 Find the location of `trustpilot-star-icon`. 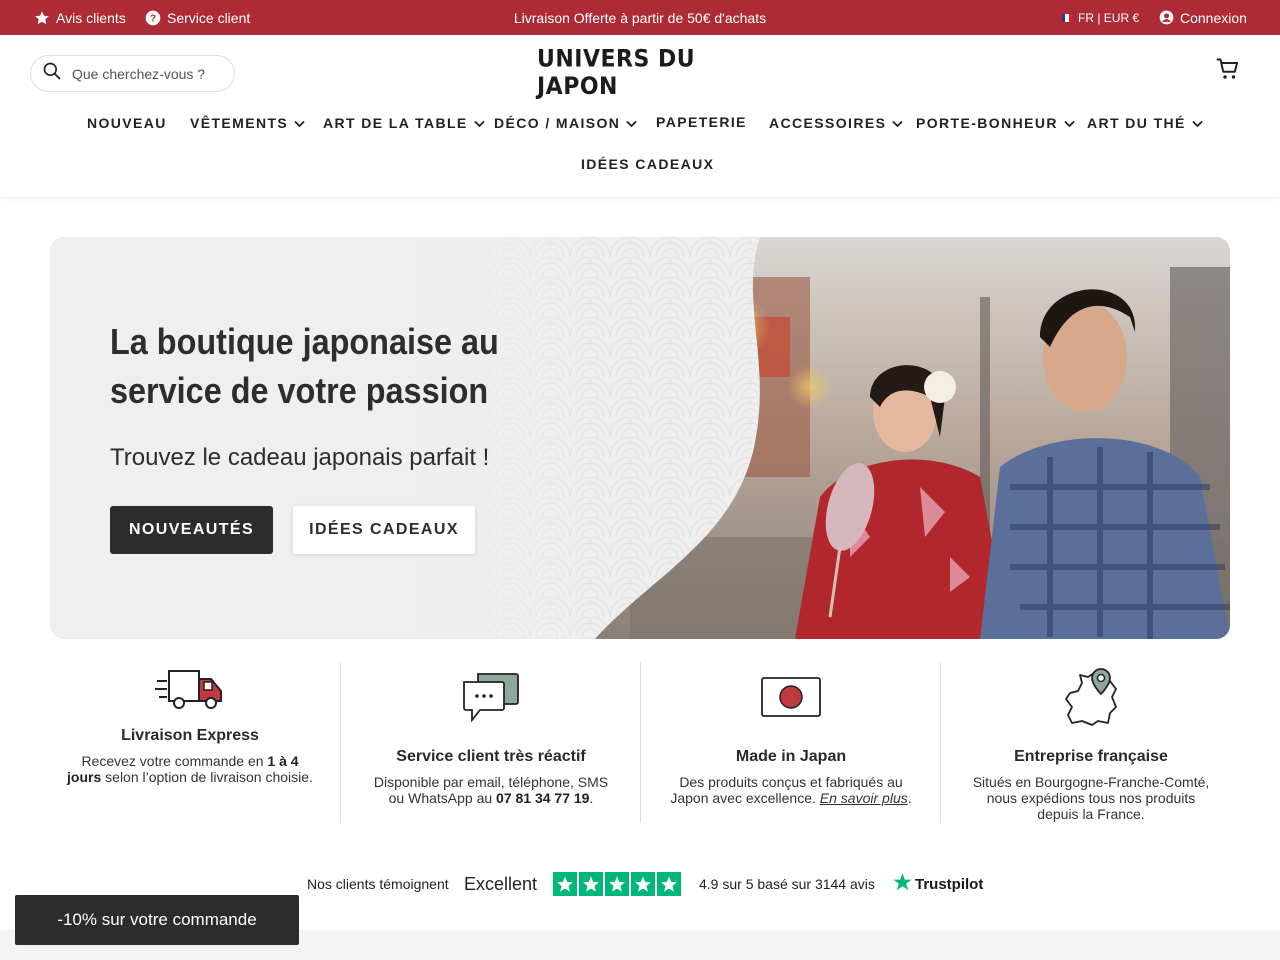

trustpilot-star-icon is located at coordinates (902, 884).